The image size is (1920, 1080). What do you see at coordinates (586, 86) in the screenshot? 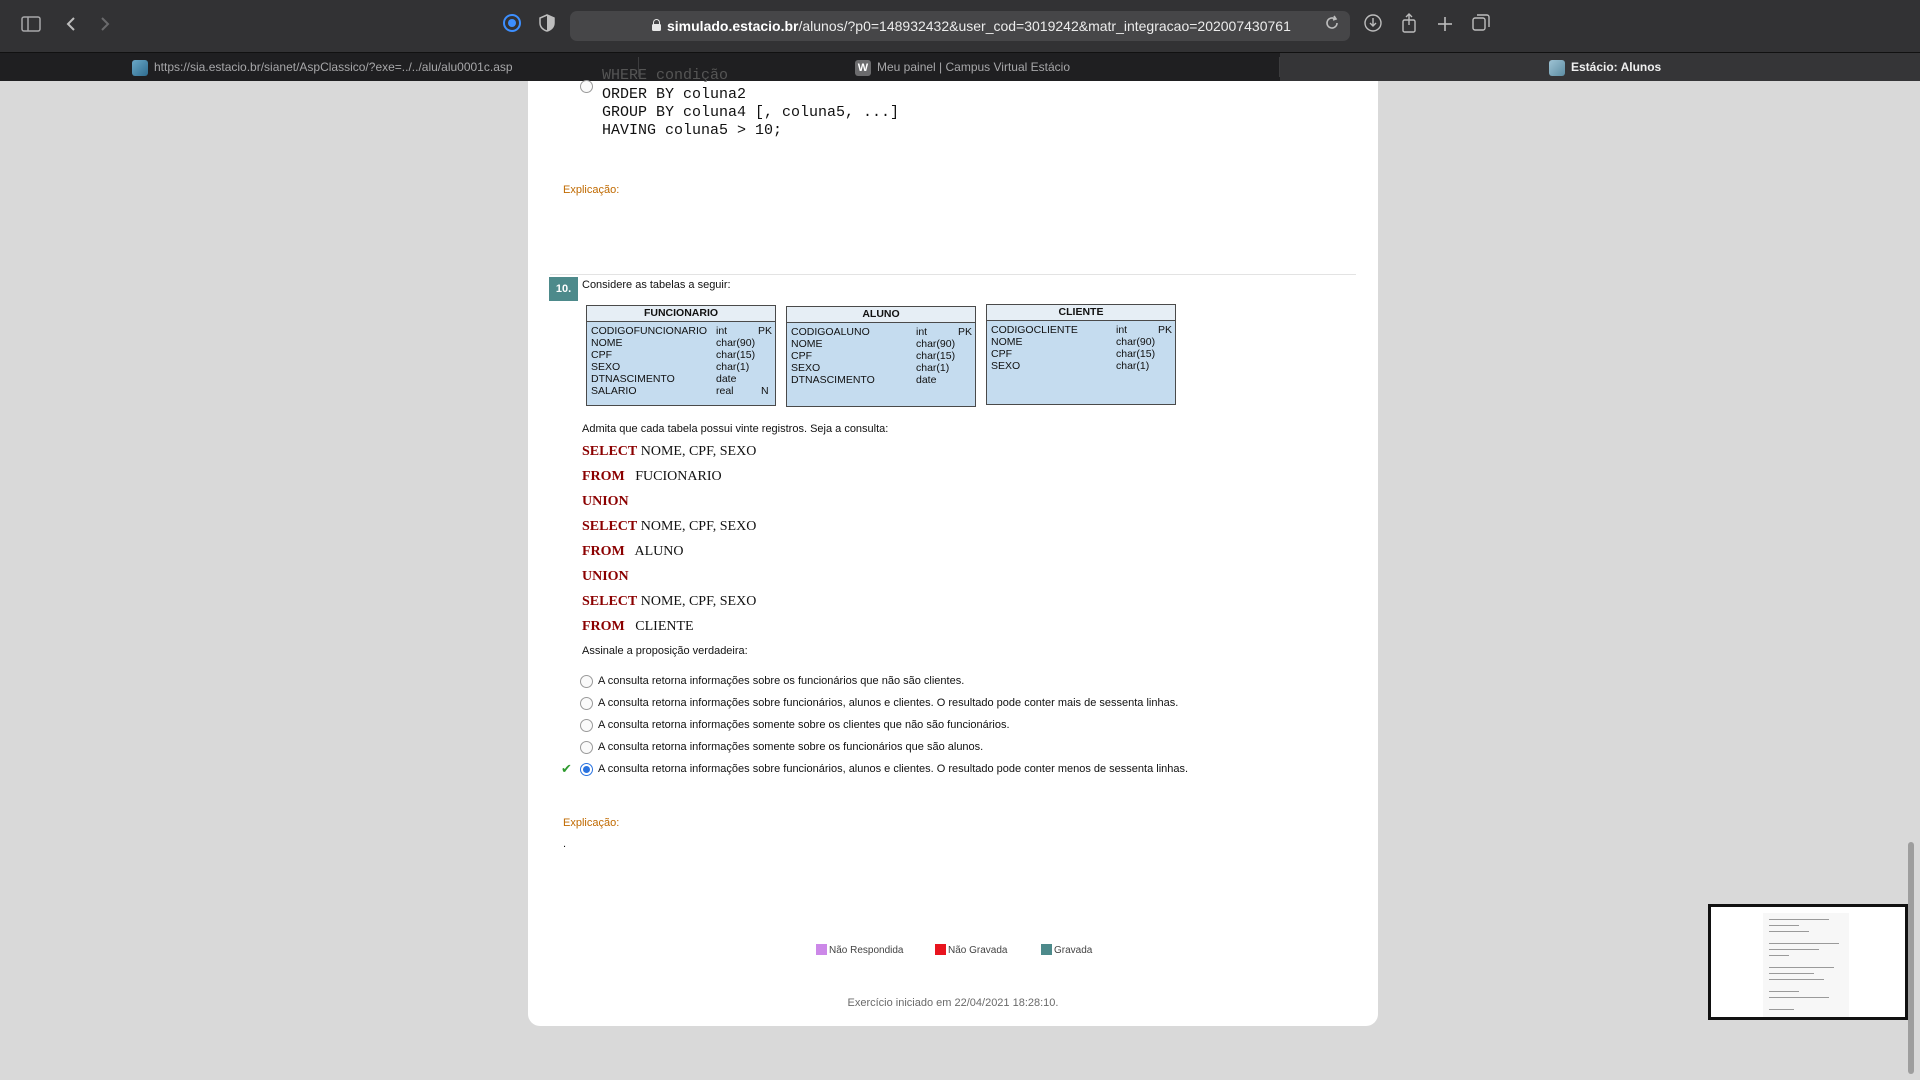
I see `prev-option-radio` at bounding box center [586, 86].